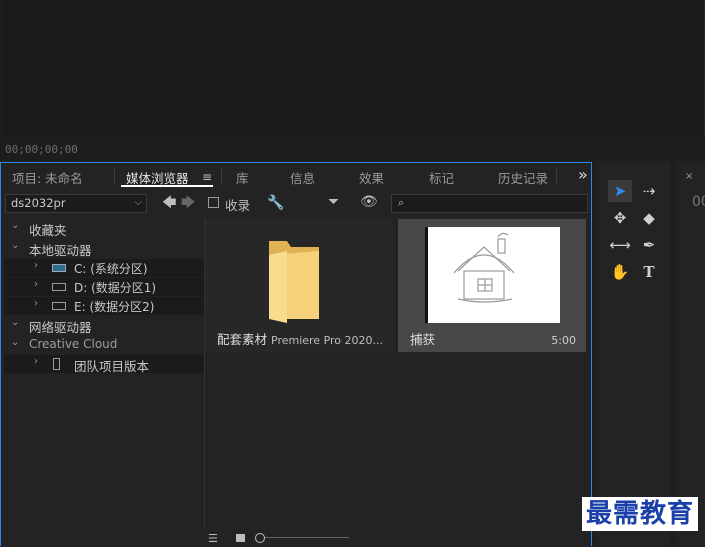 The height and width of the screenshot is (547, 705). What do you see at coordinates (260, 538) in the screenshot?
I see `zoom-slider-handle` at bounding box center [260, 538].